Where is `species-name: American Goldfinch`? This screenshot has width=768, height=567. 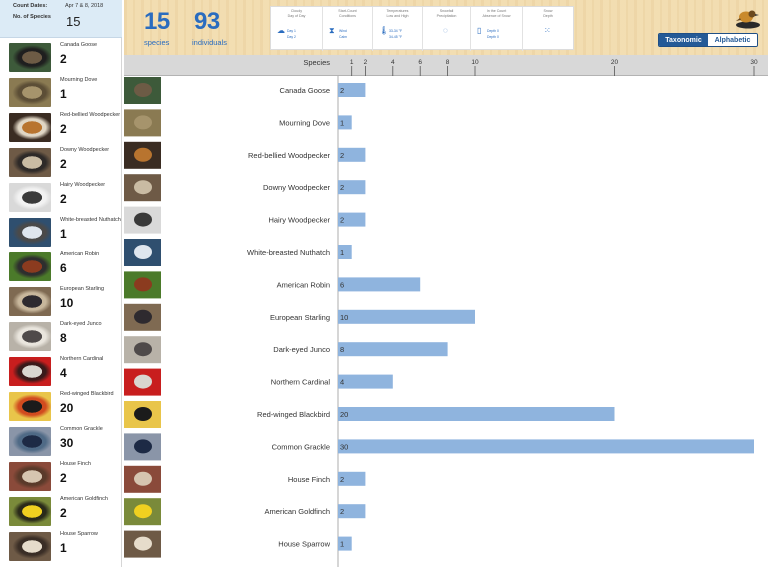 species-name: American Goldfinch is located at coordinates (84, 498).